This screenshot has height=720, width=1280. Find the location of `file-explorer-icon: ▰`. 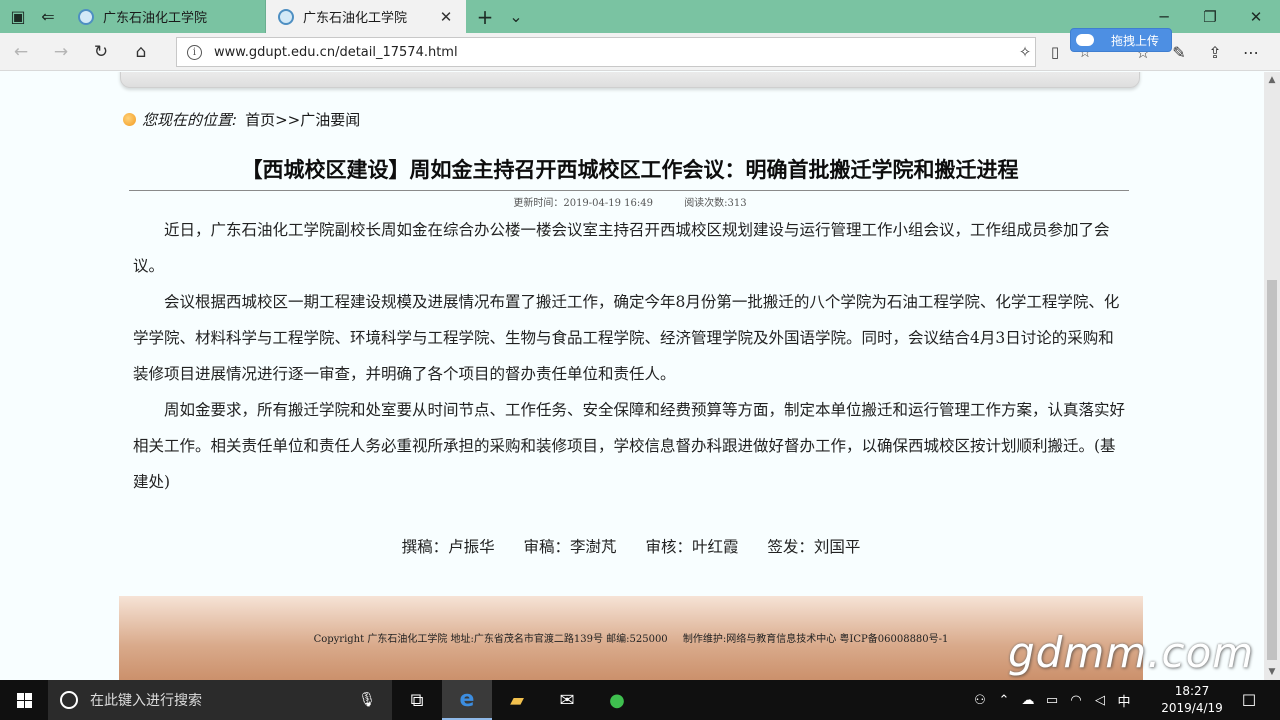

file-explorer-icon: ▰ is located at coordinates (517, 700).